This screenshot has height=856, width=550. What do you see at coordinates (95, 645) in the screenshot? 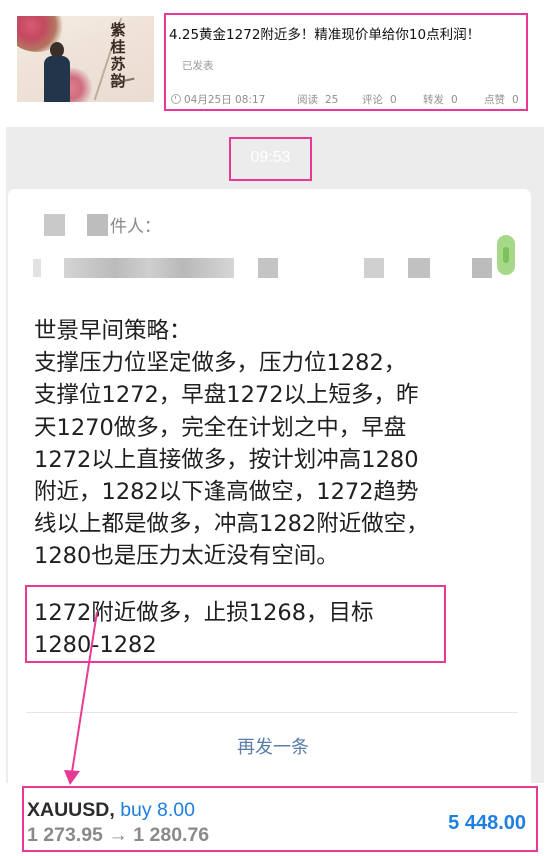
I see `message-line: 1280-1282` at bounding box center [95, 645].